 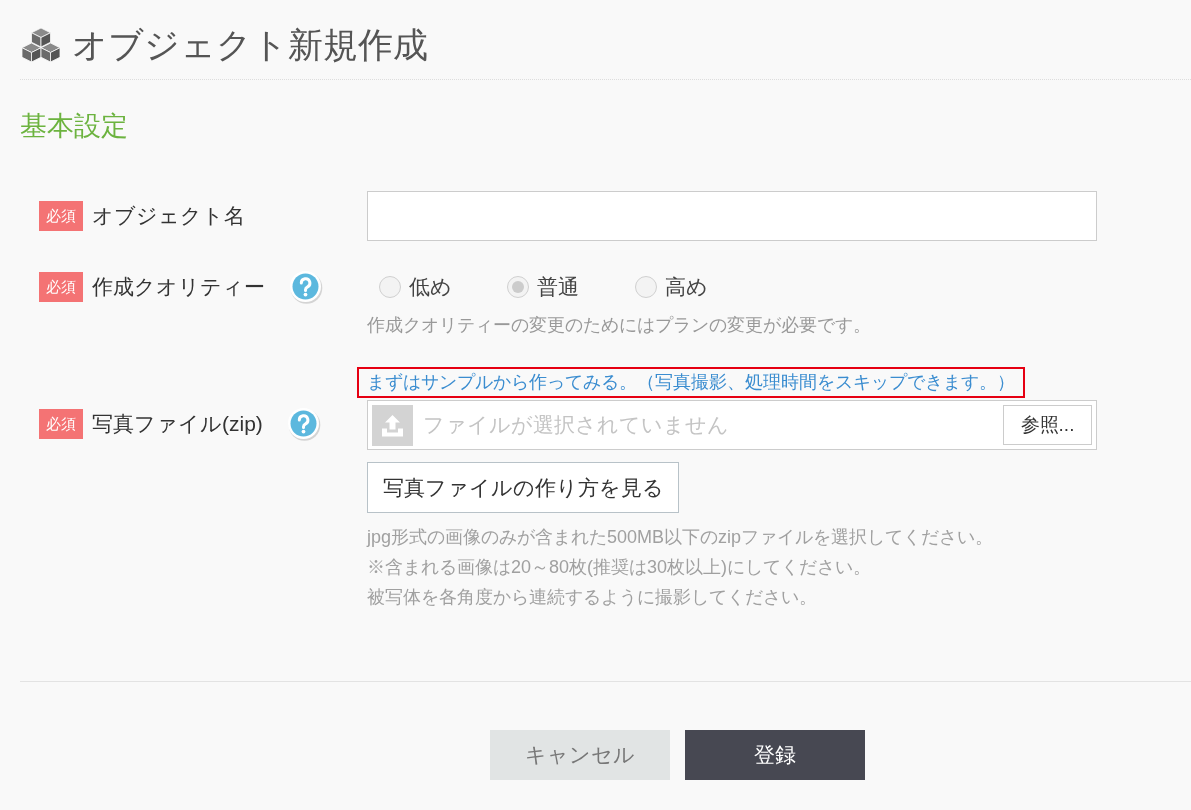 What do you see at coordinates (732, 216) in the screenshot?
I see `text-input-field` at bounding box center [732, 216].